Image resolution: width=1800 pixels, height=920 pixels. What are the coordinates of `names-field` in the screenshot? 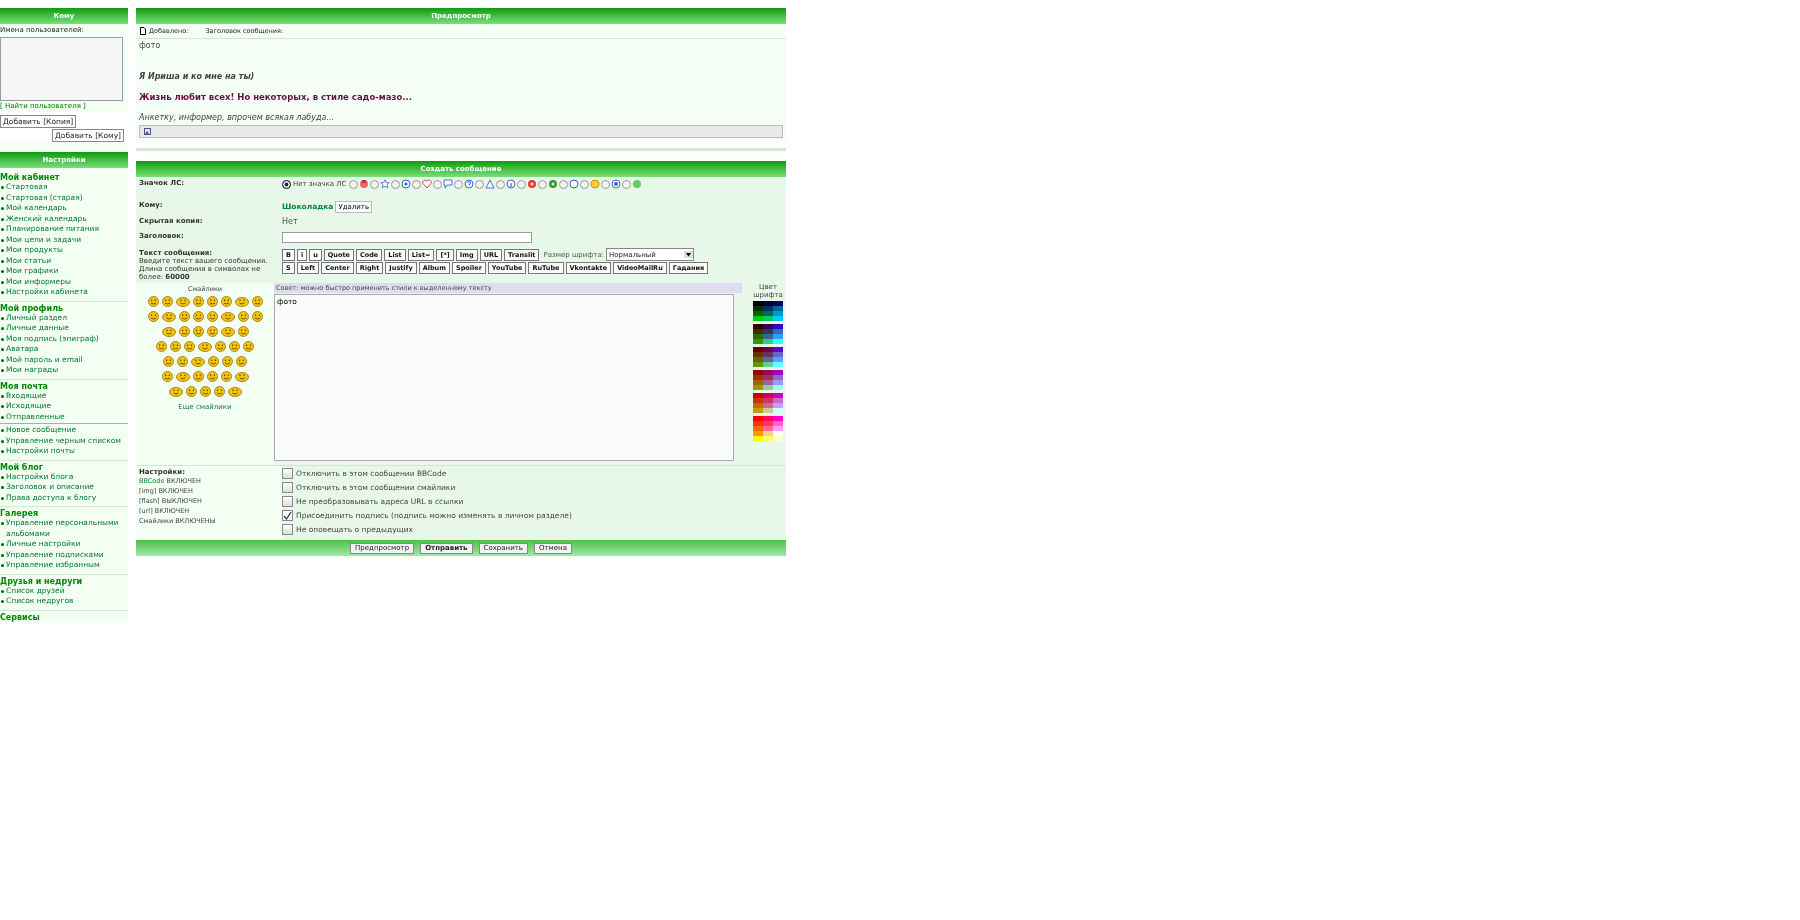 It's located at (61, 69).